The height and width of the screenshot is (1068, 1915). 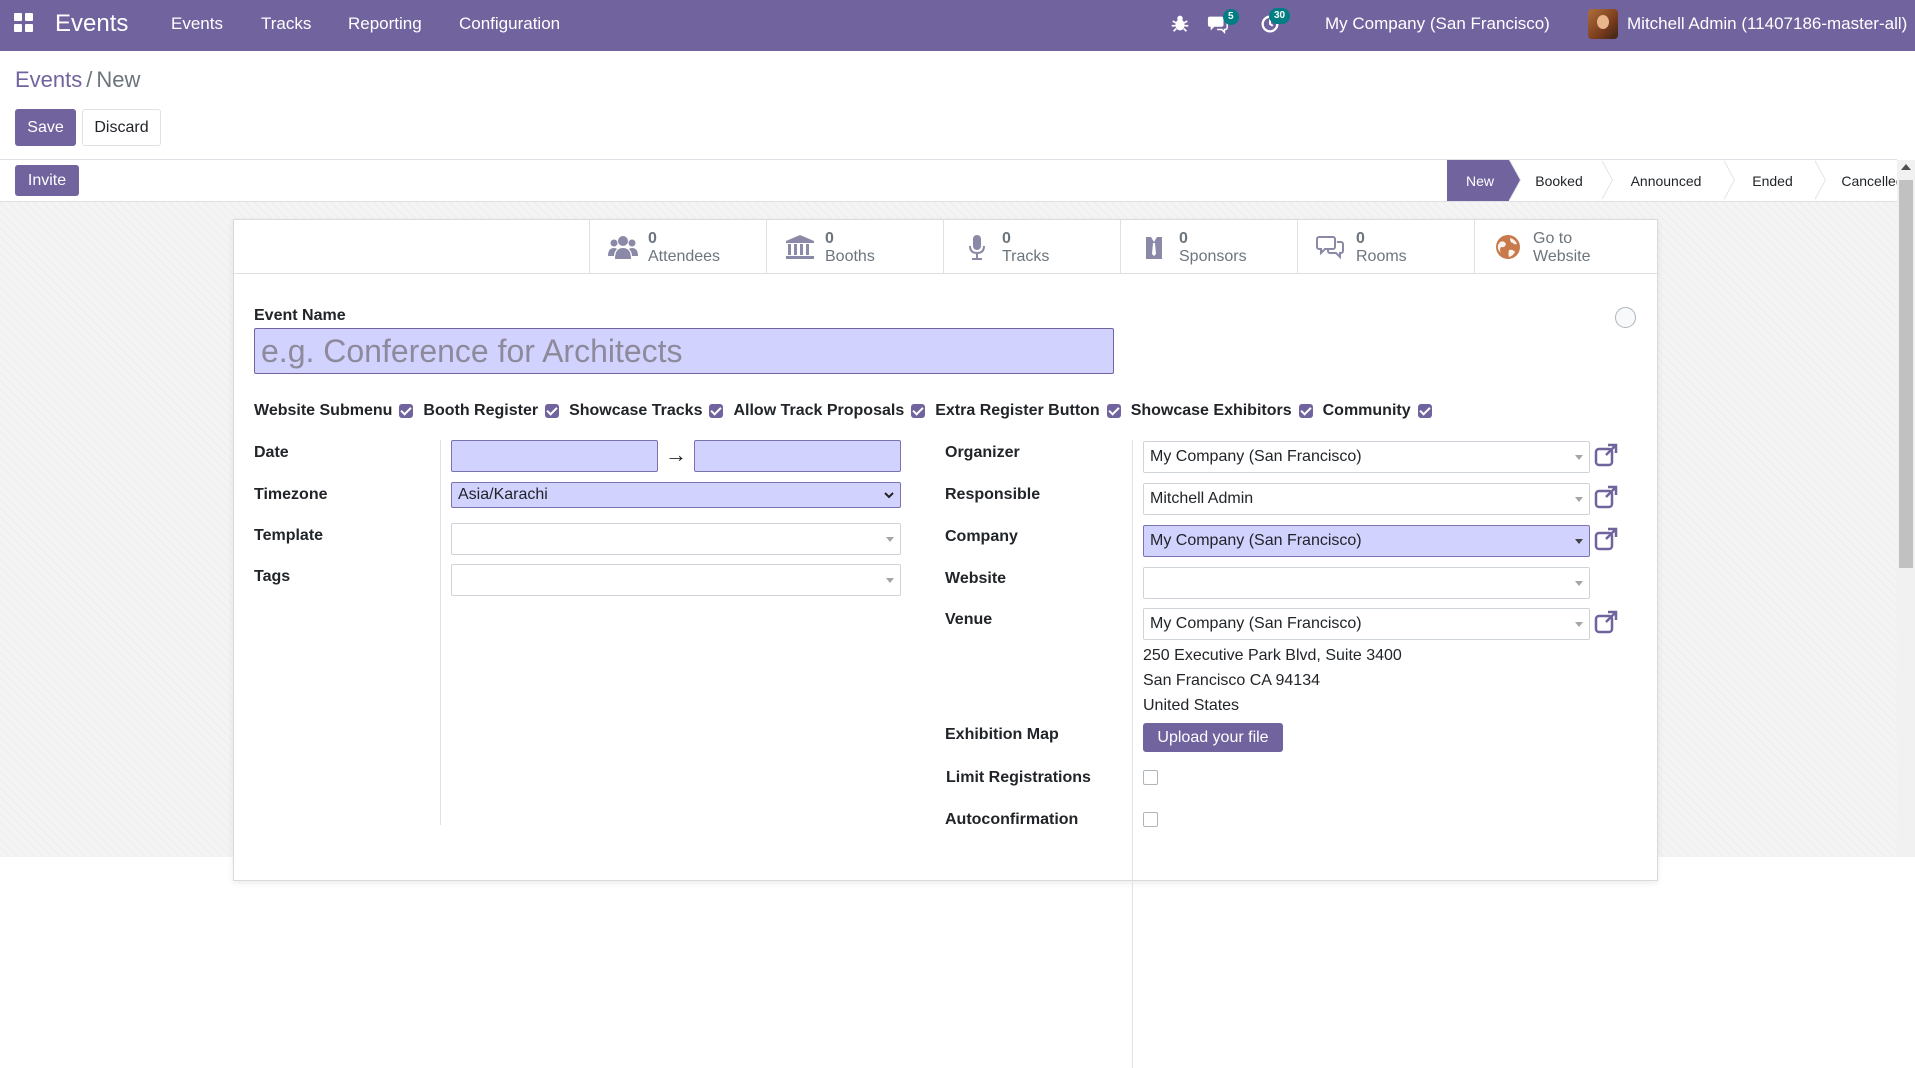 What do you see at coordinates (1202, 498) in the screenshot?
I see `responsible-value: Mitchell Admin` at bounding box center [1202, 498].